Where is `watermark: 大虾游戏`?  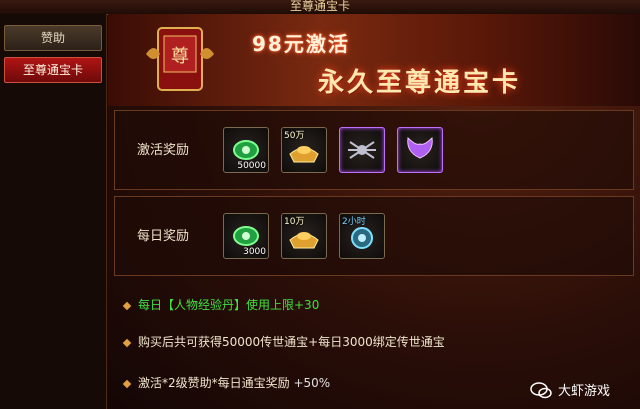
watermark: 大虾游戏 is located at coordinates (570, 389).